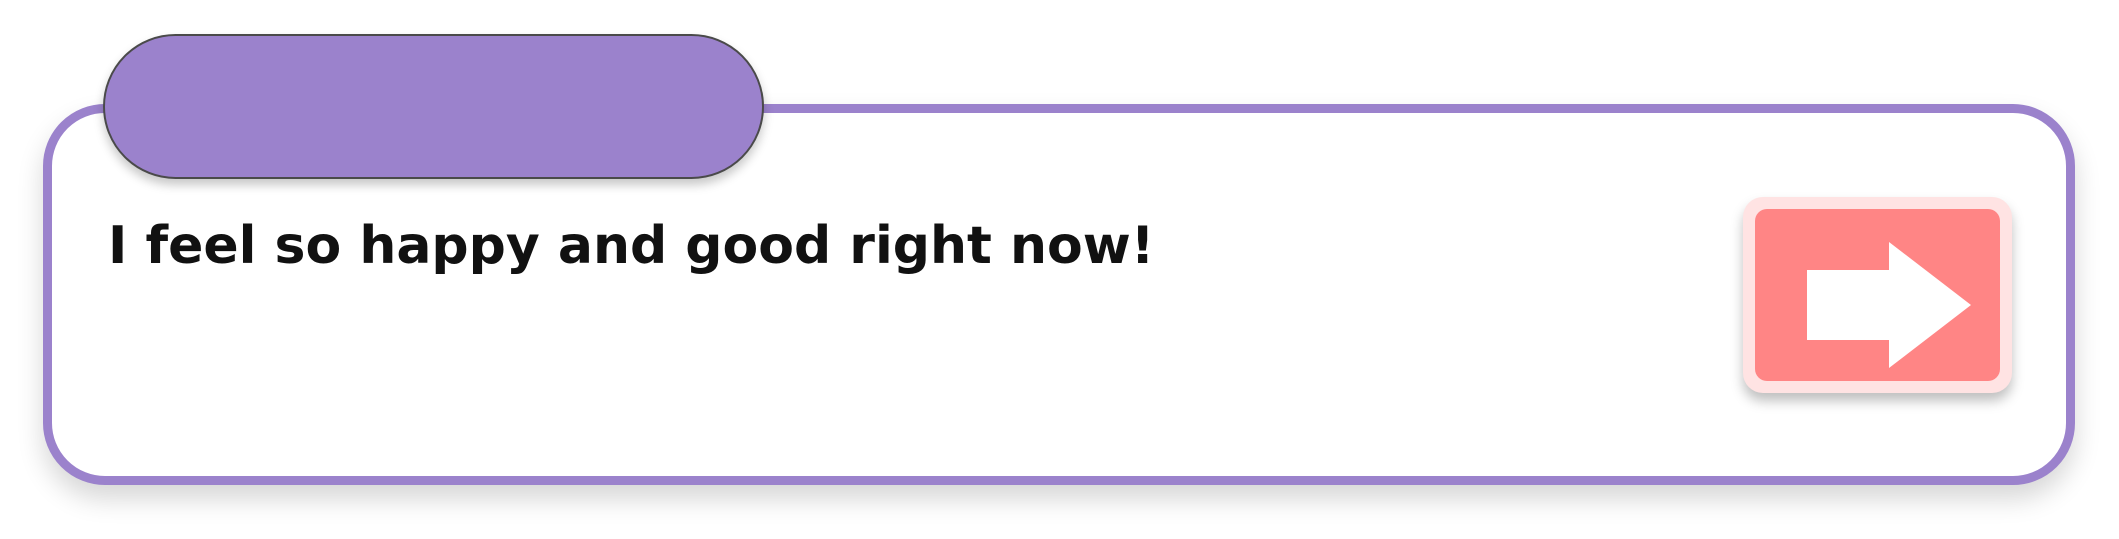 Image resolution: width=2119 pixels, height=539 pixels. Describe the element at coordinates (1889, 305) in the screenshot. I see `arrow-right-icon` at that location.